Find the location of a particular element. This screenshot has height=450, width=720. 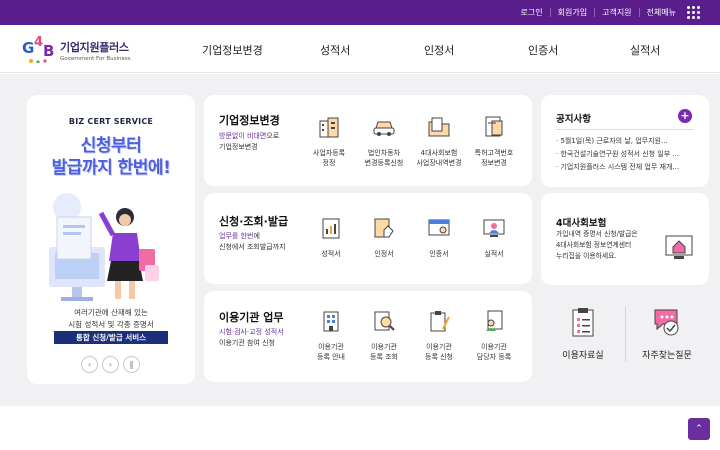

scroll-top-button: ⌃ is located at coordinates (699, 429).